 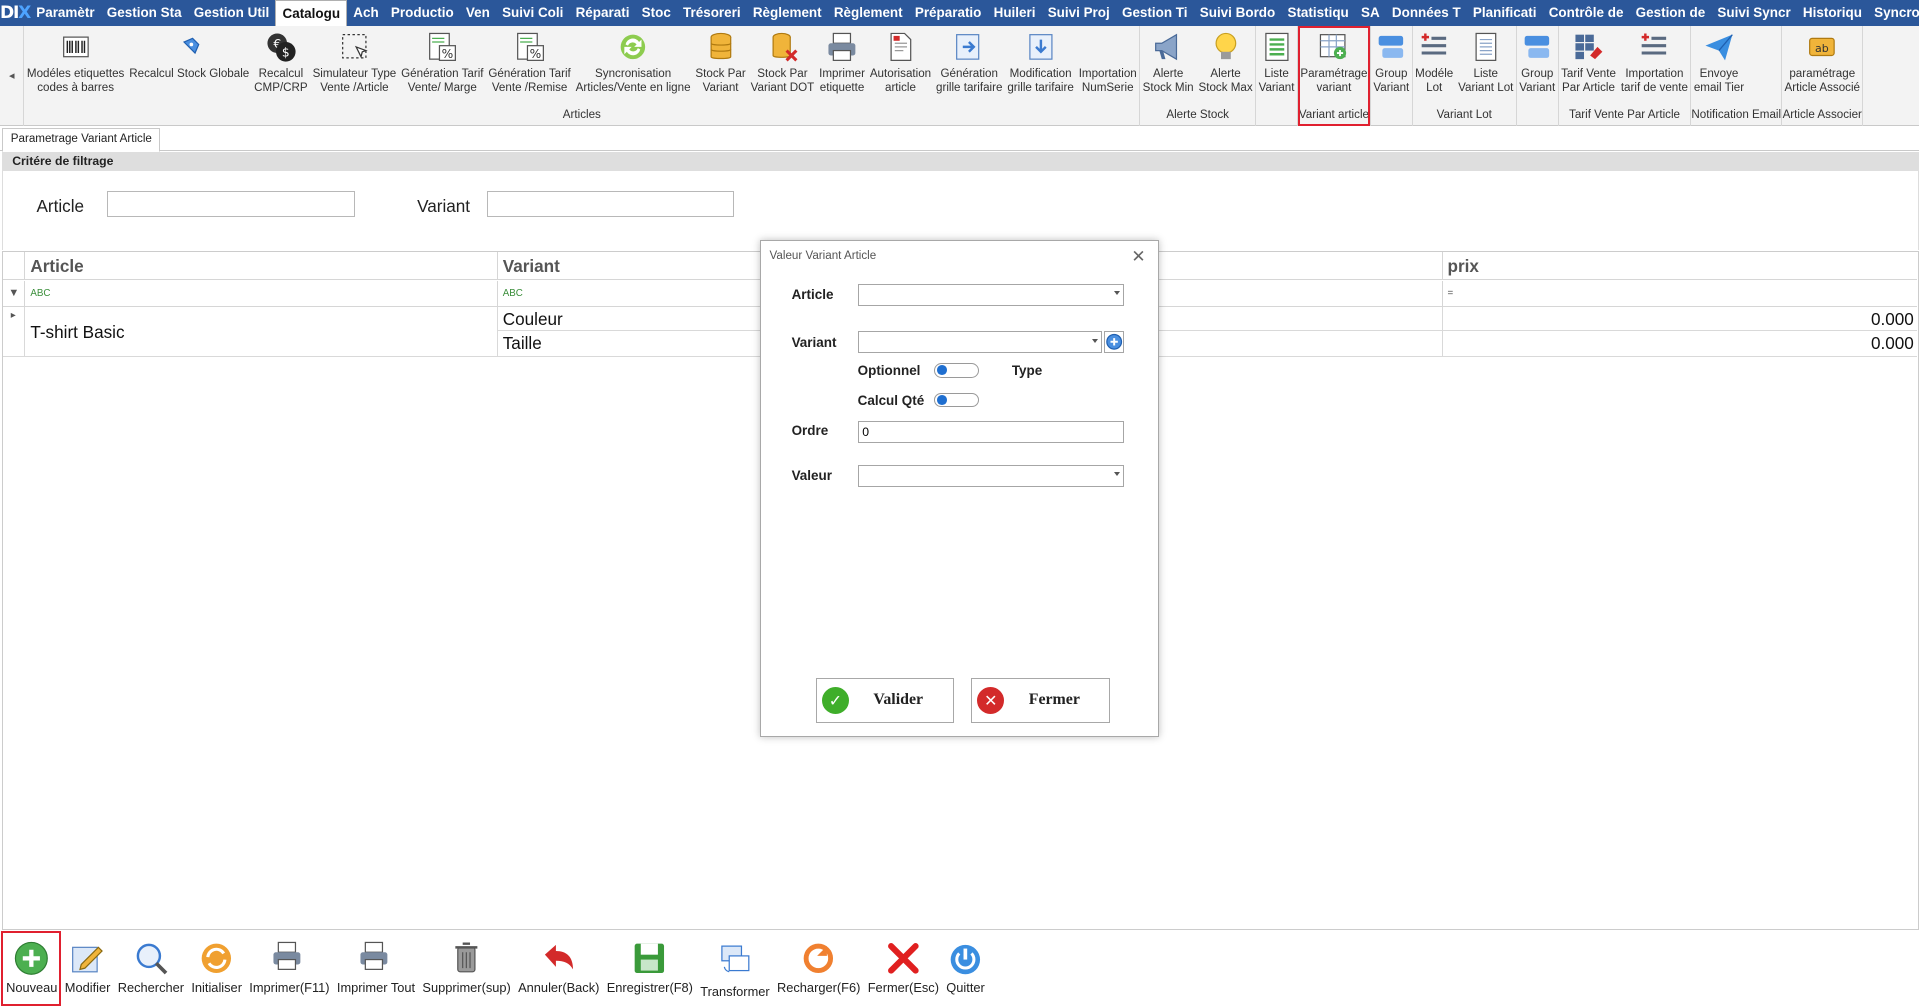 What do you see at coordinates (1680, 294) in the screenshot?
I see `filter-cell-prix: =` at bounding box center [1680, 294].